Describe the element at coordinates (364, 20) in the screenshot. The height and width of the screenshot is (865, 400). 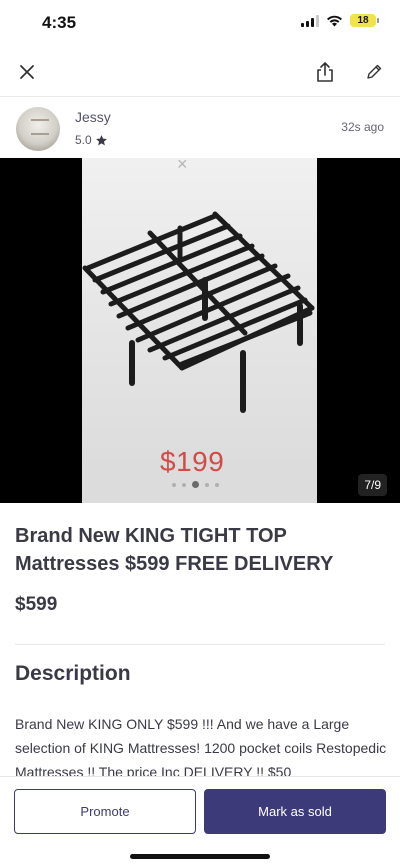
I see `battery-icon: 18` at that location.